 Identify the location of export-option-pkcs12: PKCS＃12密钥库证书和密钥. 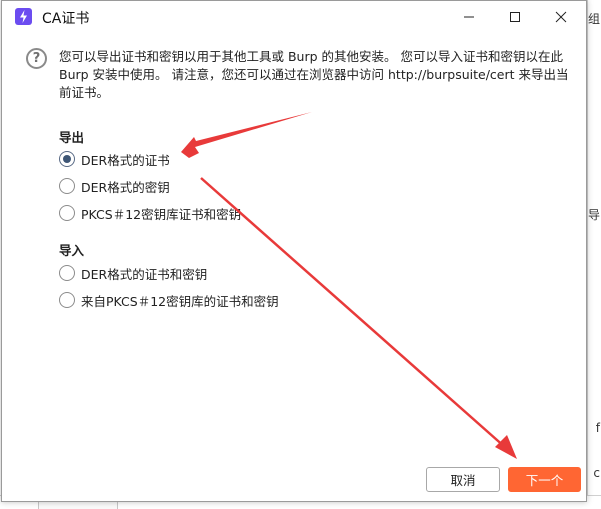
(150, 213).